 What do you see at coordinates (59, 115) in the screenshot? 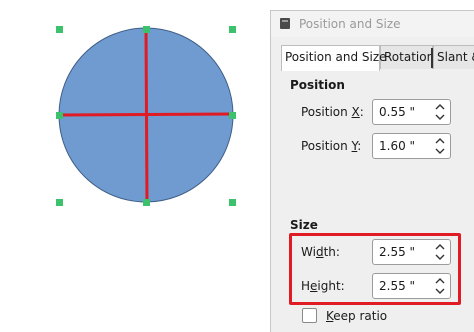
I see `selection-handle-middle-left` at bounding box center [59, 115].